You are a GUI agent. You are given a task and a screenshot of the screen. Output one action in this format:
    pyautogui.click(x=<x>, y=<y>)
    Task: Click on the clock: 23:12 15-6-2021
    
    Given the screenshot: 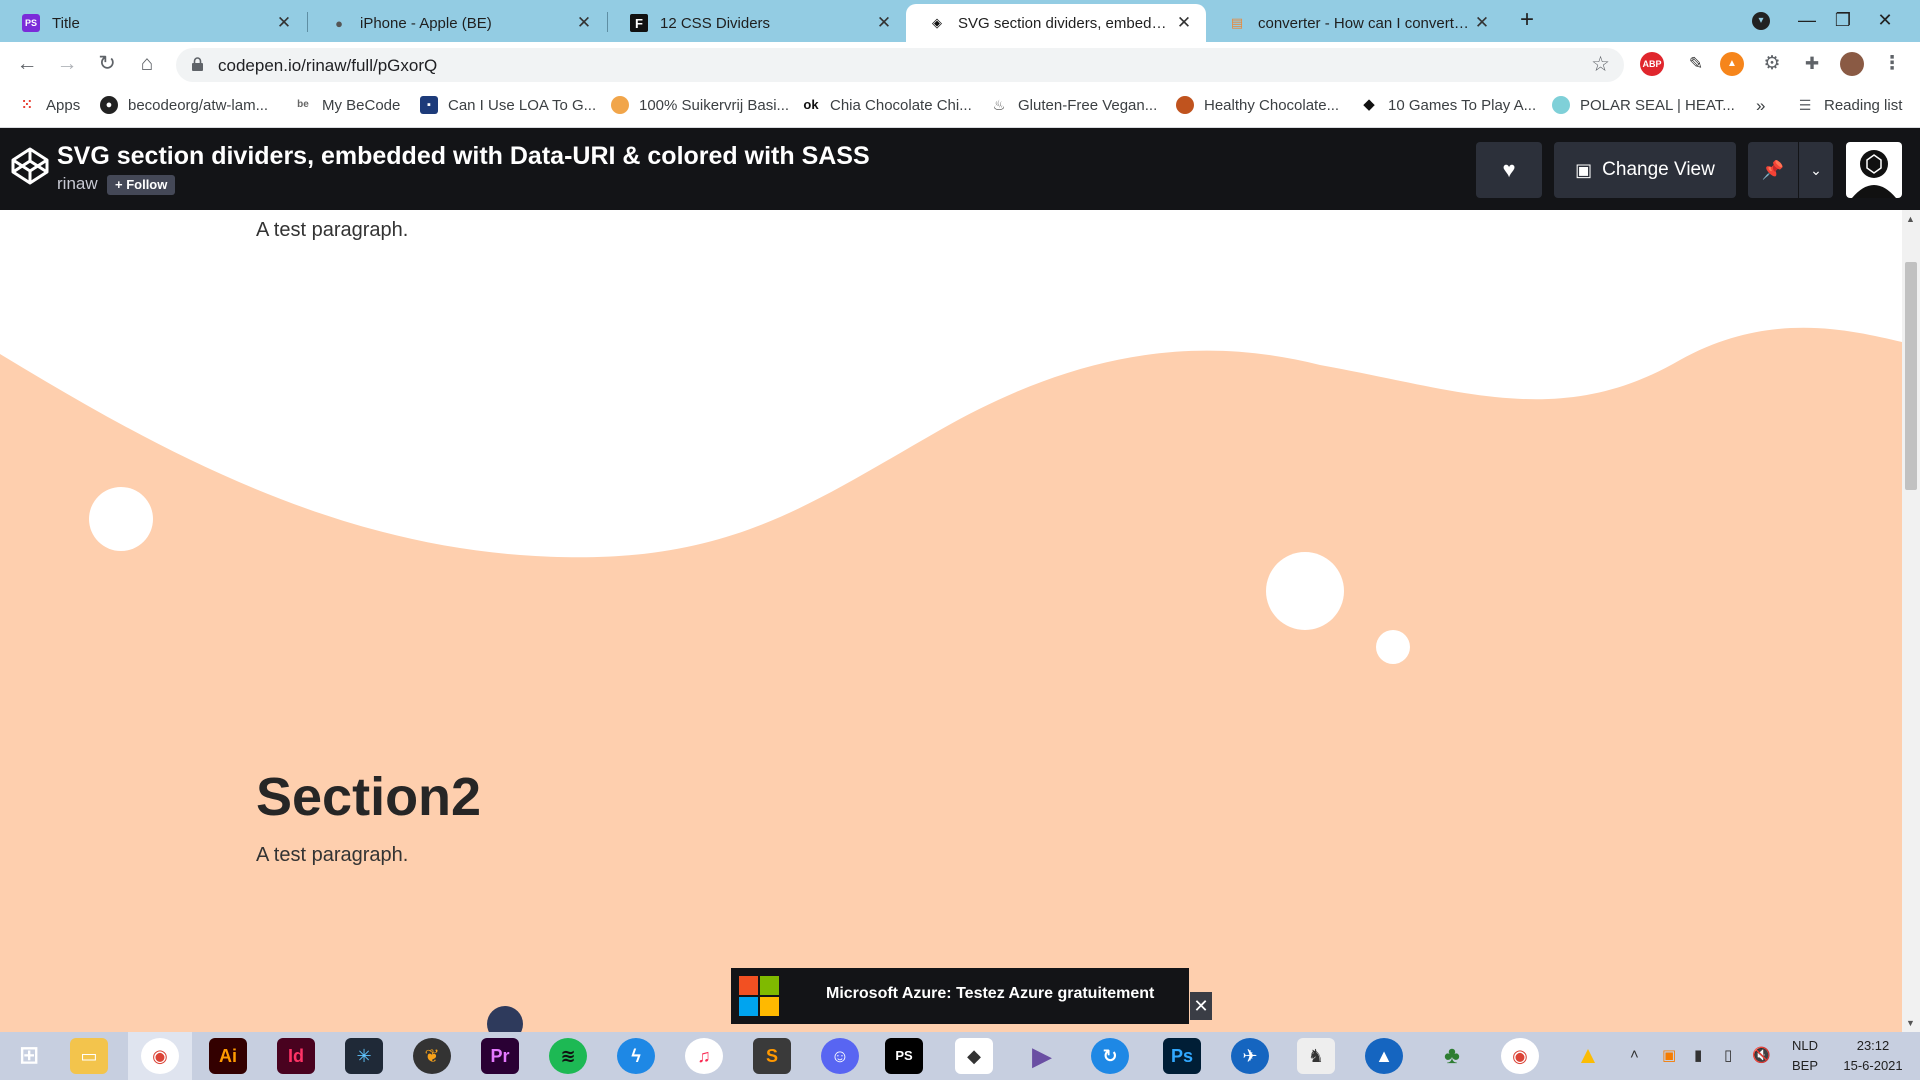 What is the action you would take?
    pyautogui.click(x=1873, y=1056)
    